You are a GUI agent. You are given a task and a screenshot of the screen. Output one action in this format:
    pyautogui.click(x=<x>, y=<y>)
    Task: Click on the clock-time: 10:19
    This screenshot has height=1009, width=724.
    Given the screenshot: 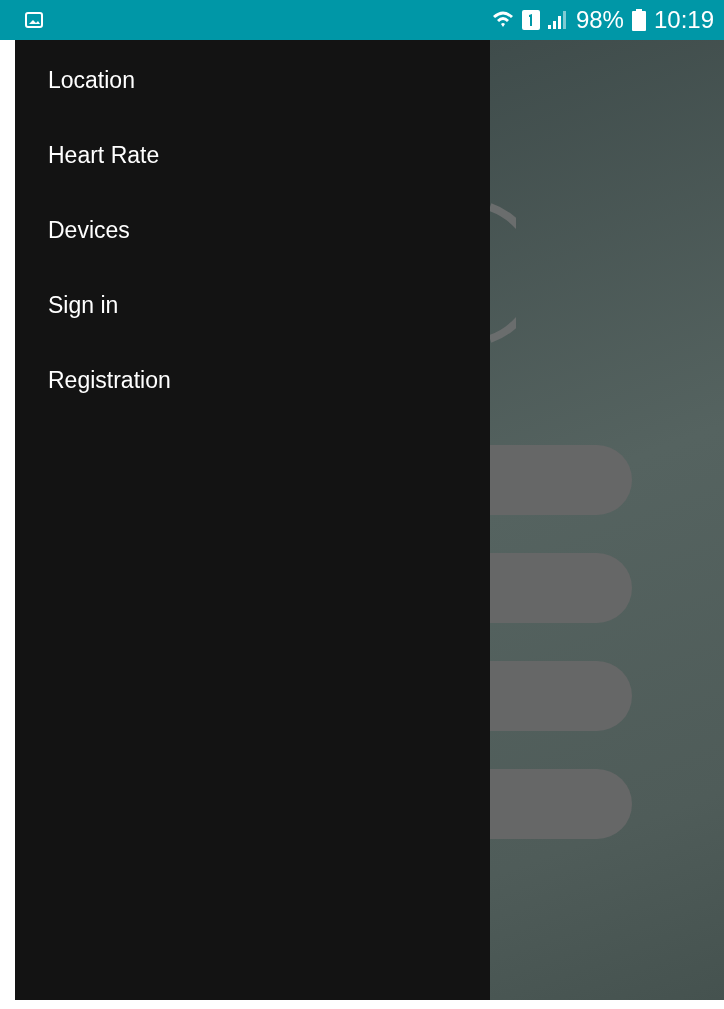 What is the action you would take?
    pyautogui.click(x=683, y=20)
    